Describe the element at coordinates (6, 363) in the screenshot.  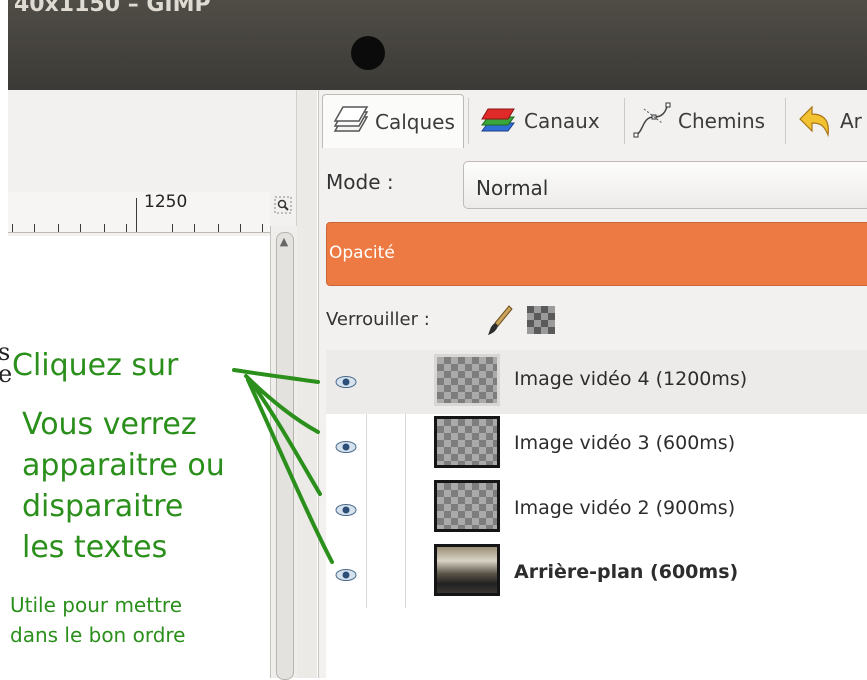
I see `clipped-text: se` at that location.